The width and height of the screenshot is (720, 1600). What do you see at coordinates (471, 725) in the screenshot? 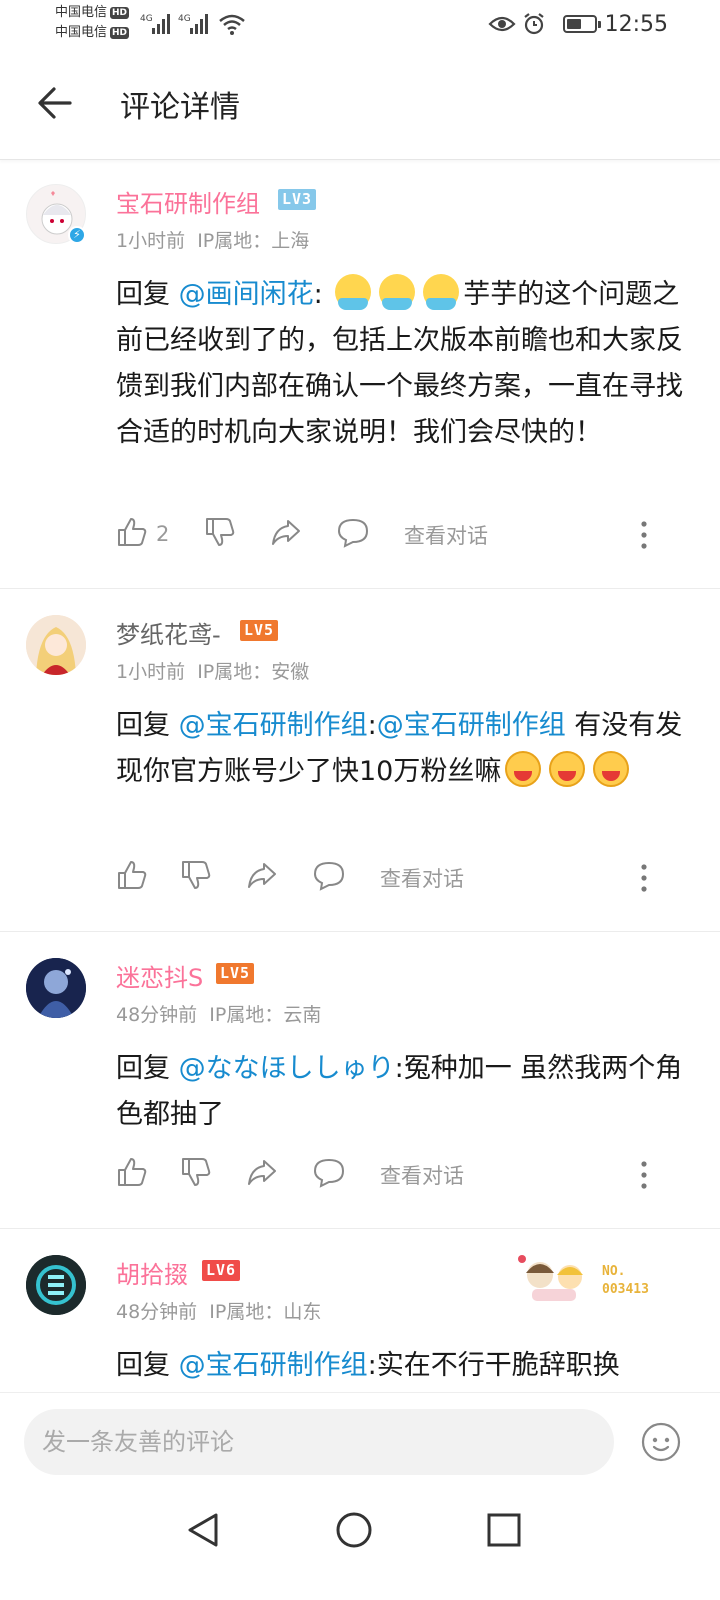
I see `mention-link-2: @宝石研制作组` at bounding box center [471, 725].